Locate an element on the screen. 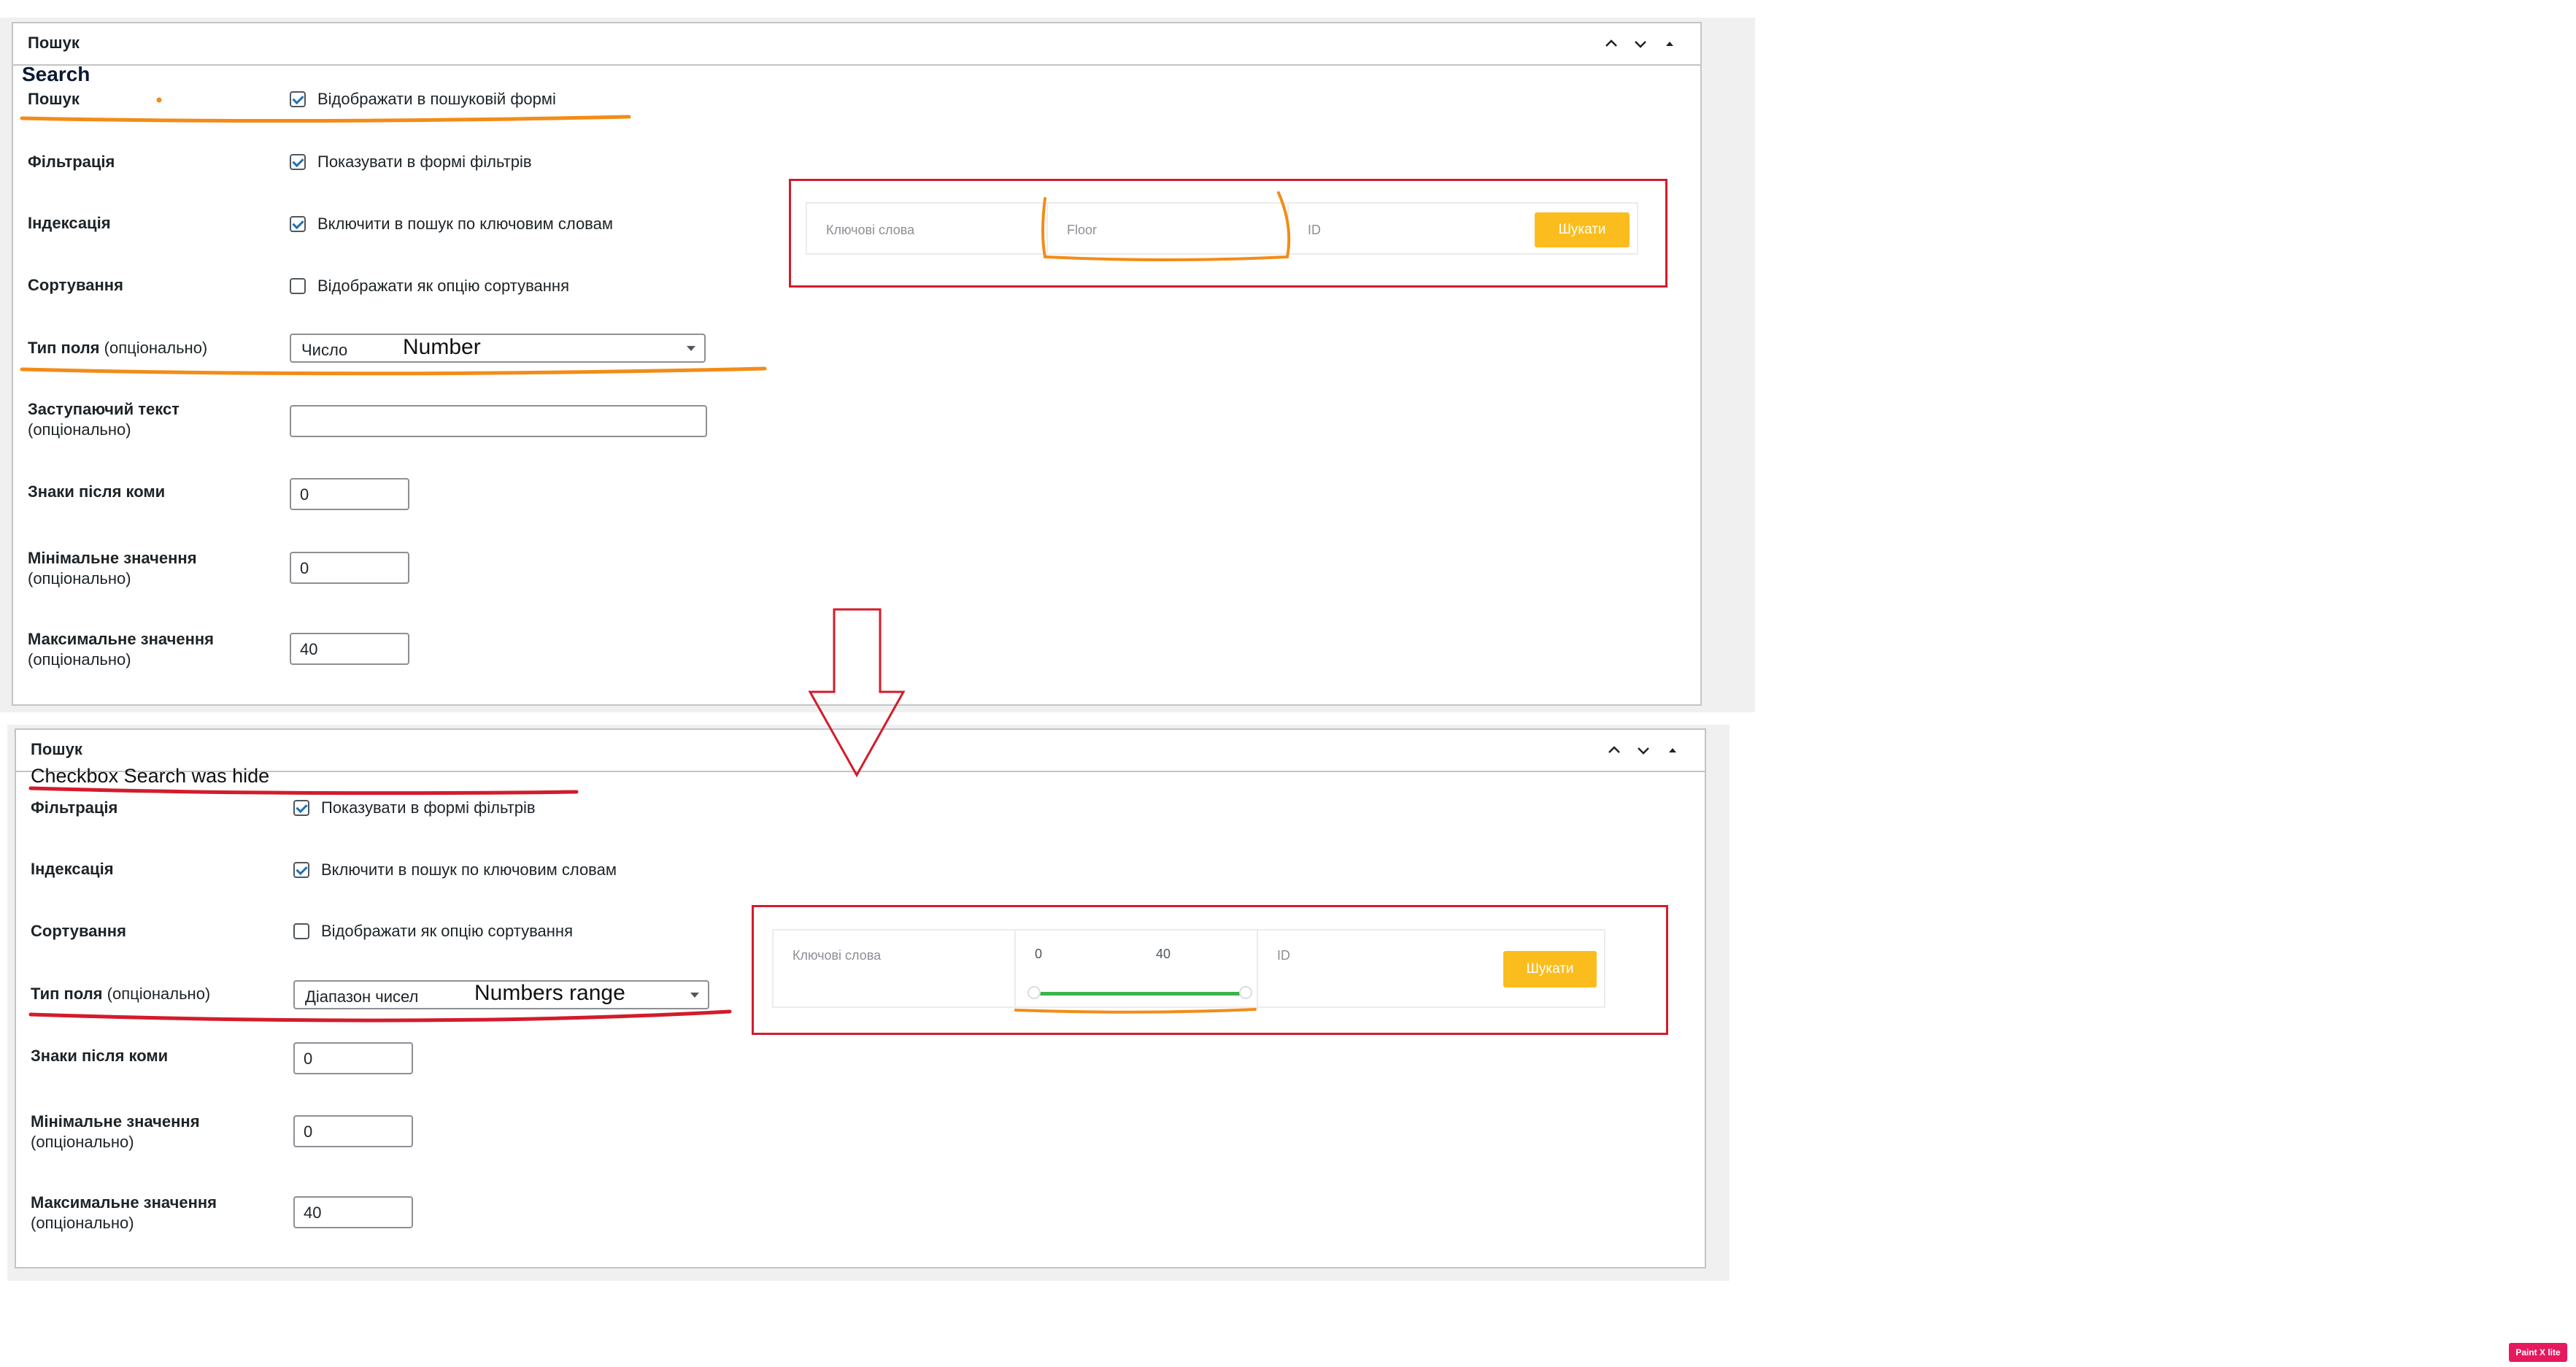 The height and width of the screenshot is (1367, 2576). search-preview-form: Ключові слова 0 40 ID Шукати is located at coordinates (1188, 969).